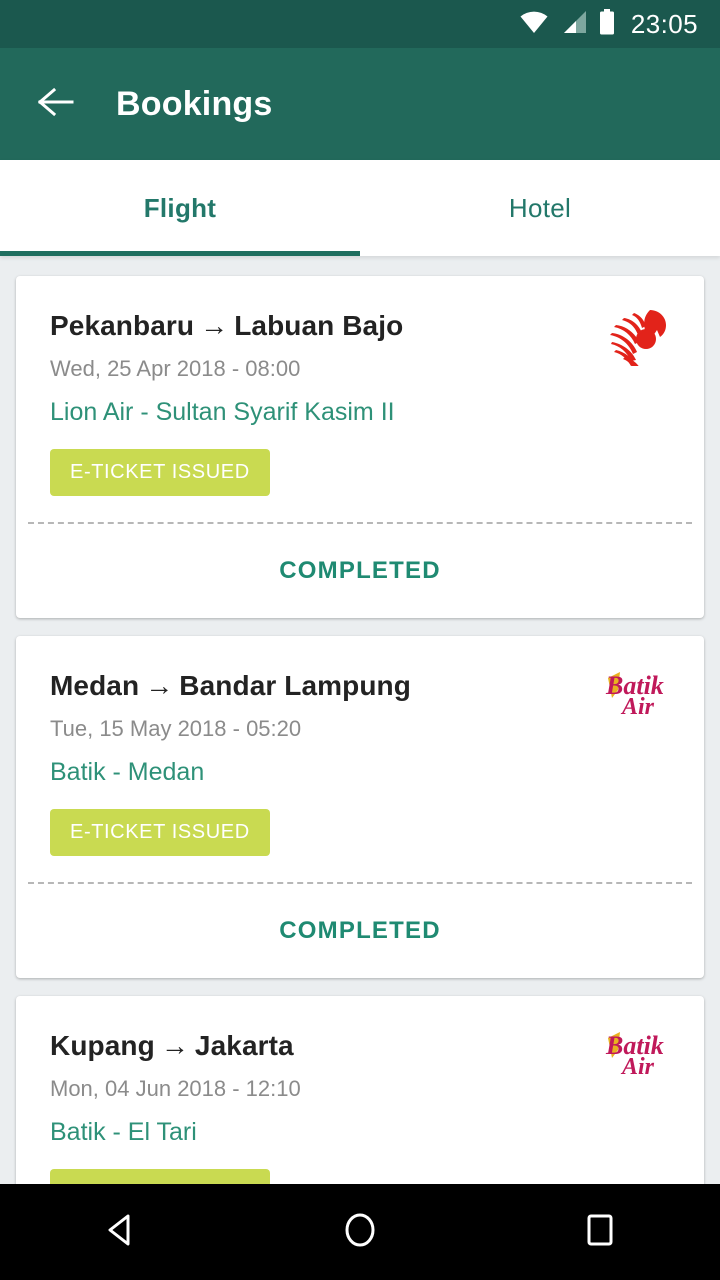 The image size is (720, 1280). I want to click on booking-route: Medan → Bandar Lampung, so click(360, 686).